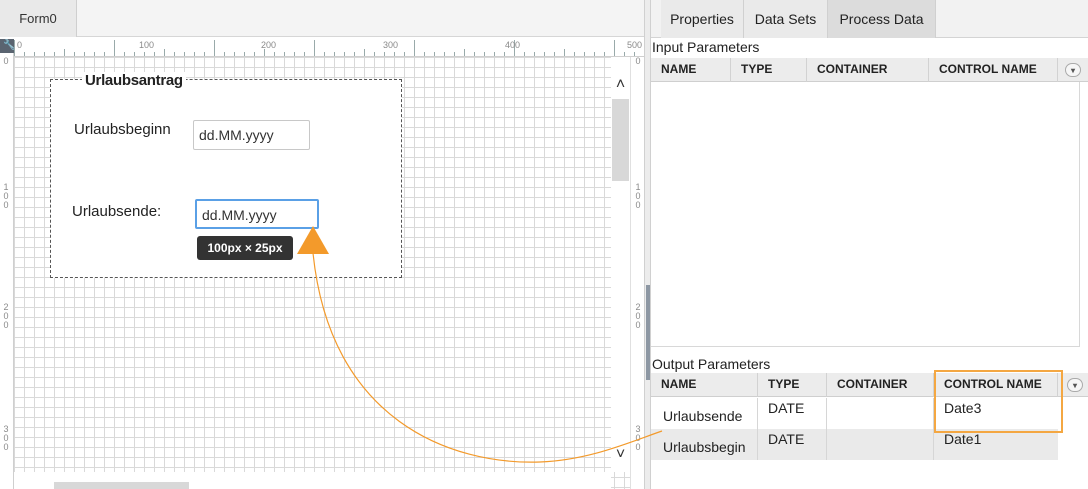  I want to click on table-row: Urlaubsende DATE Date3, so click(854, 413).